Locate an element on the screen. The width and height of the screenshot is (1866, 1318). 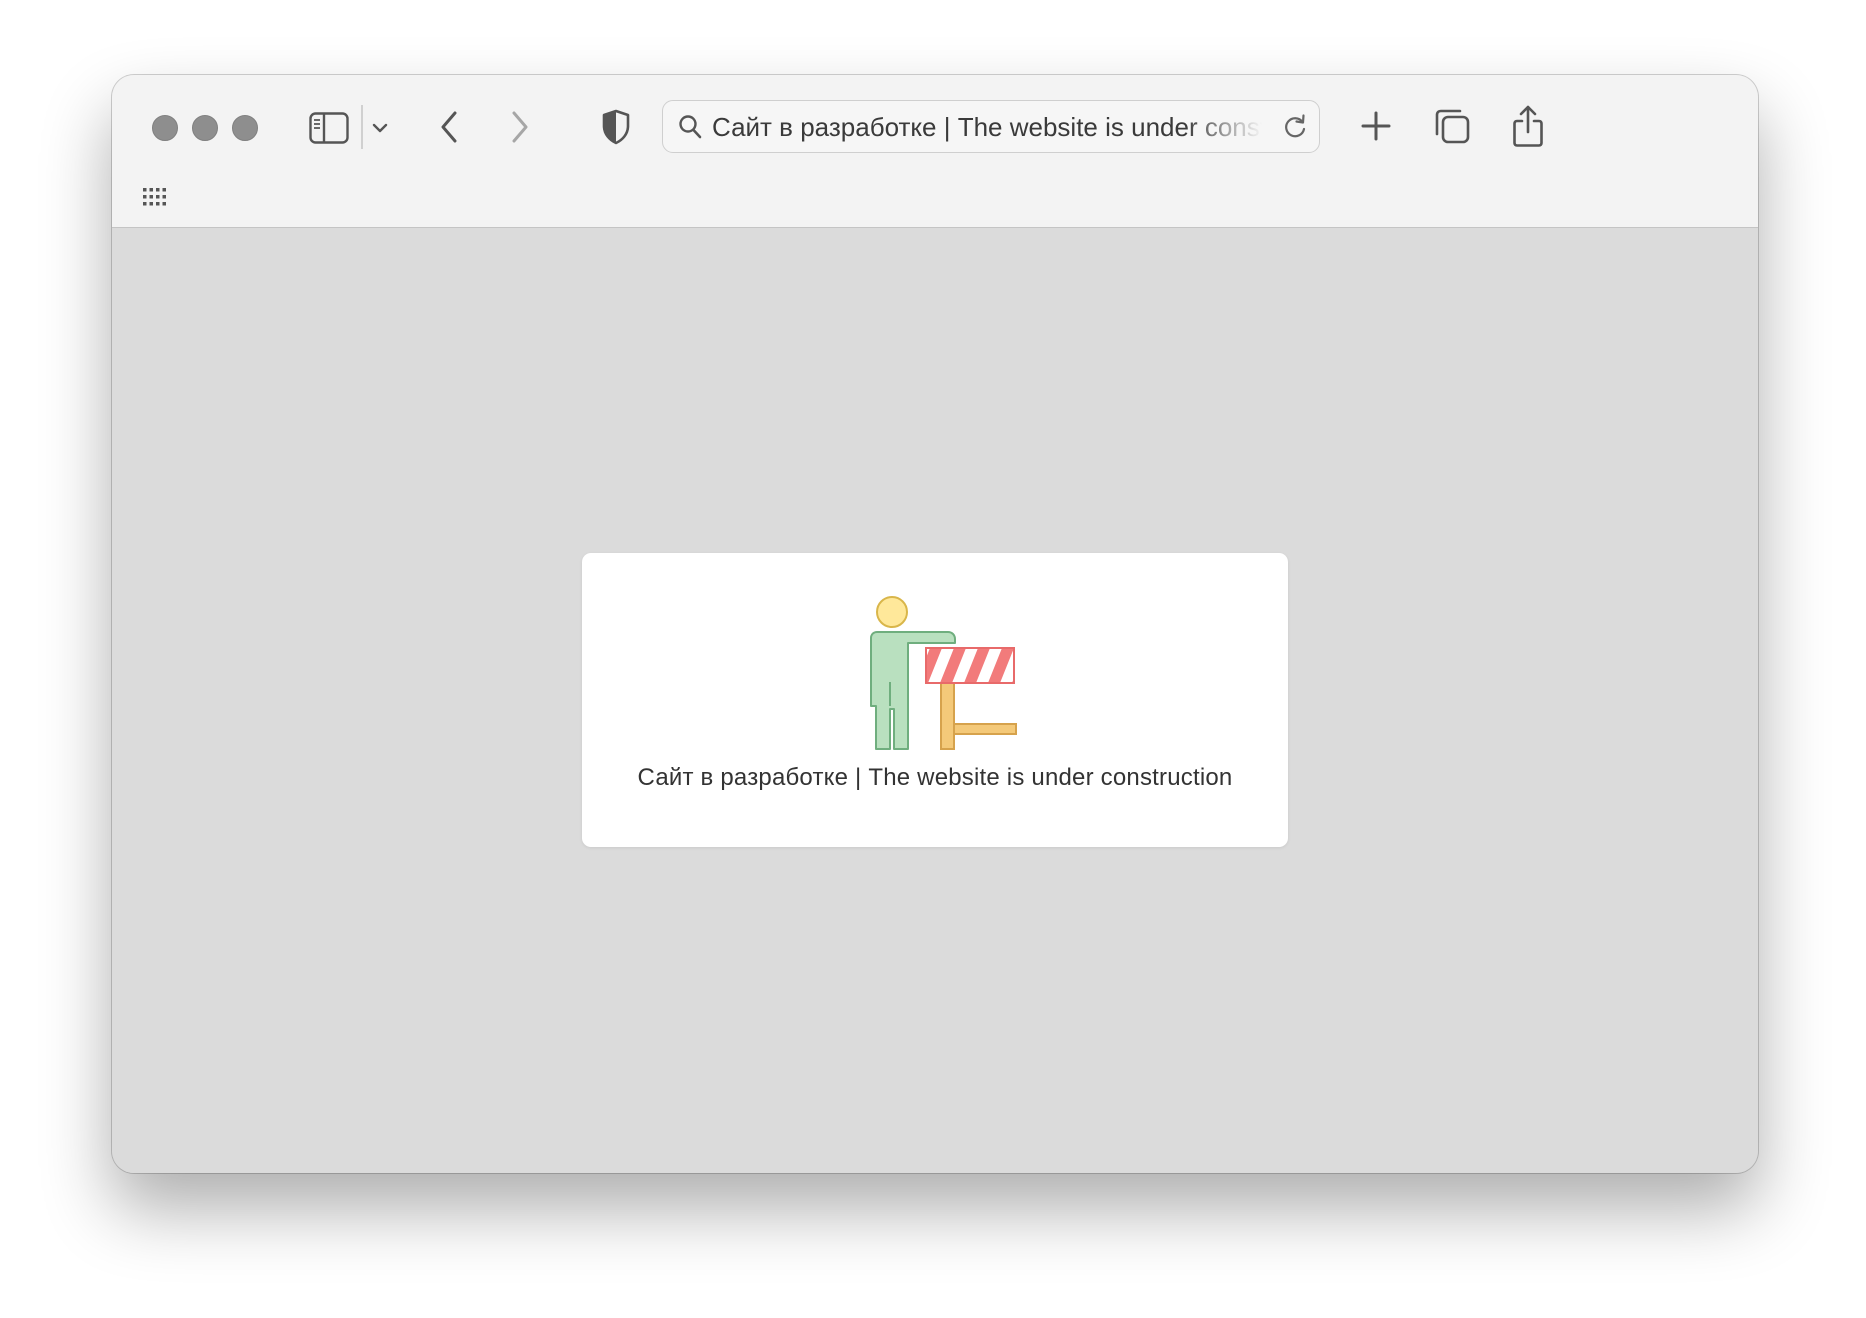
toolbar-divider is located at coordinates (362, 127).